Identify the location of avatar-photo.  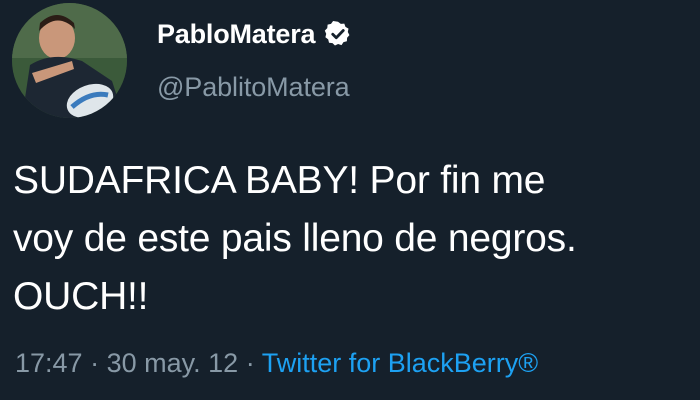
(69, 60).